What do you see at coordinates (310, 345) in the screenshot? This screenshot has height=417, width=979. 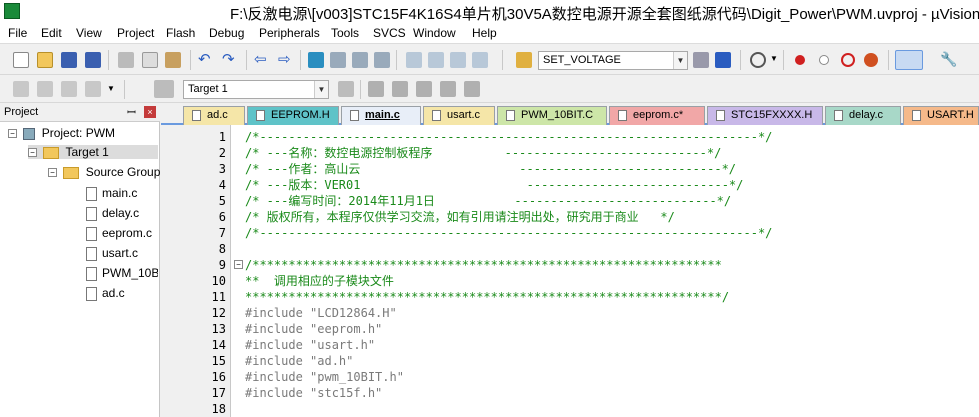 I see `code-line: #include "usart.h"` at bounding box center [310, 345].